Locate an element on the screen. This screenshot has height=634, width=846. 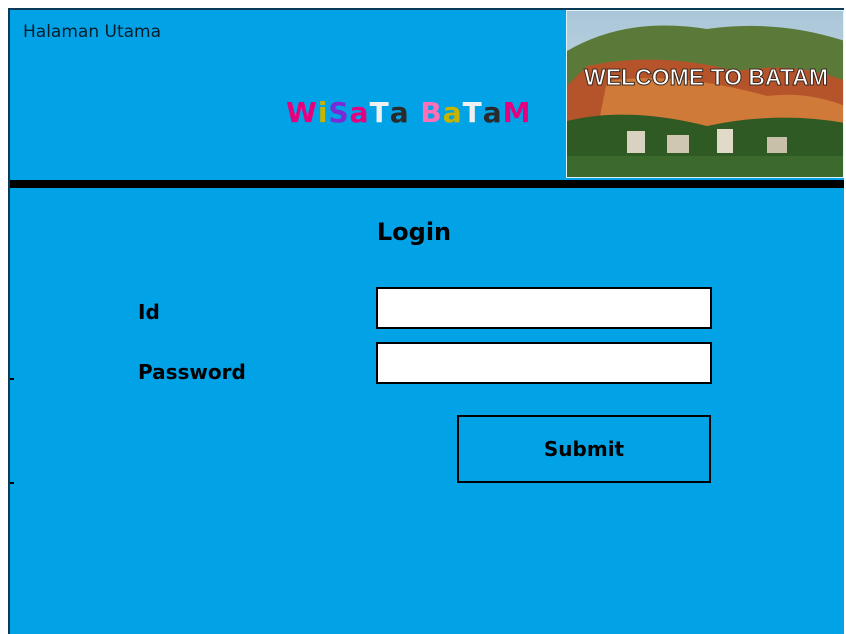
home-link: Halaman Utama is located at coordinates (92, 32).